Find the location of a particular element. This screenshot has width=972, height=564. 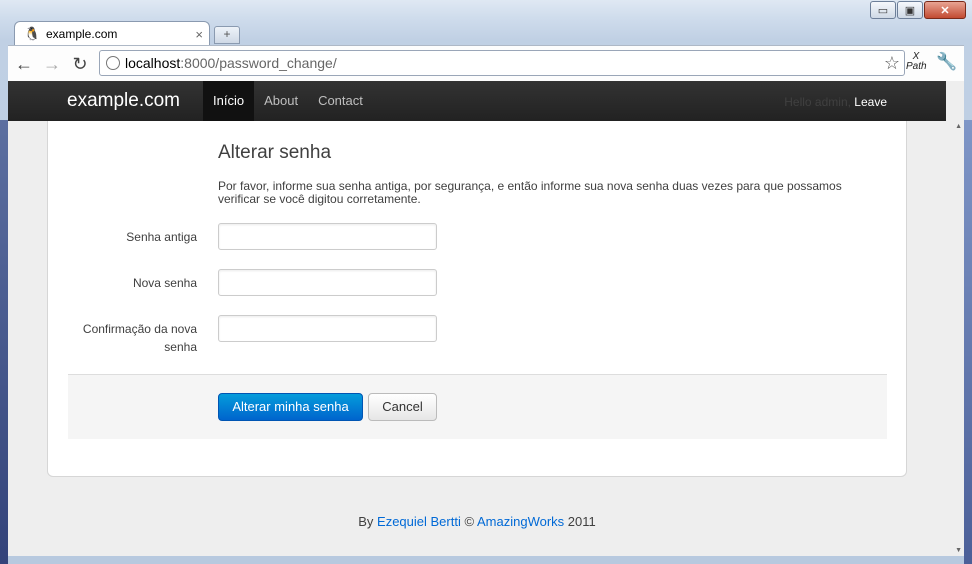

bookmark-star-icon: ☆ is located at coordinates (892, 63).